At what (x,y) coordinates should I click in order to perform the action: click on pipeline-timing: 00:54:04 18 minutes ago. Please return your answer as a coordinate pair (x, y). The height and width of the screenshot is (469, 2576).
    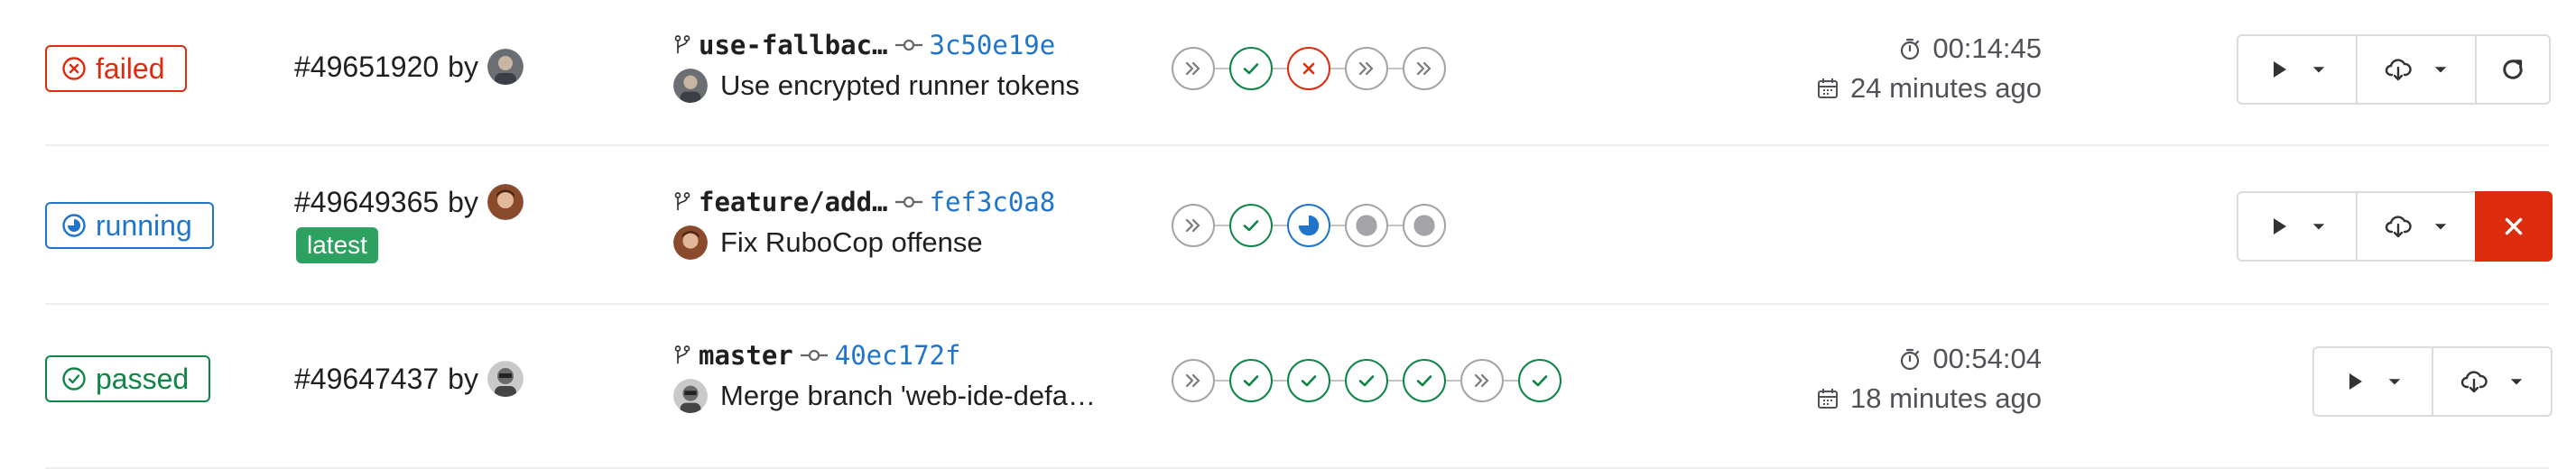
    Looking at the image, I should click on (1929, 378).